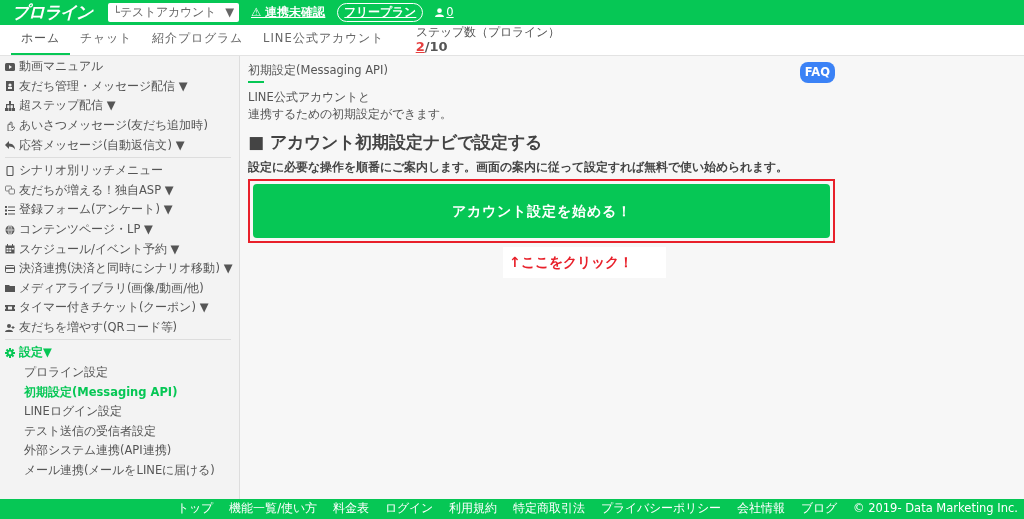 This screenshot has height=519, width=1024. Describe the element at coordinates (99, 249) in the screenshot. I see `sidebar-item: スケジュール/イベント予約 ▼` at that location.